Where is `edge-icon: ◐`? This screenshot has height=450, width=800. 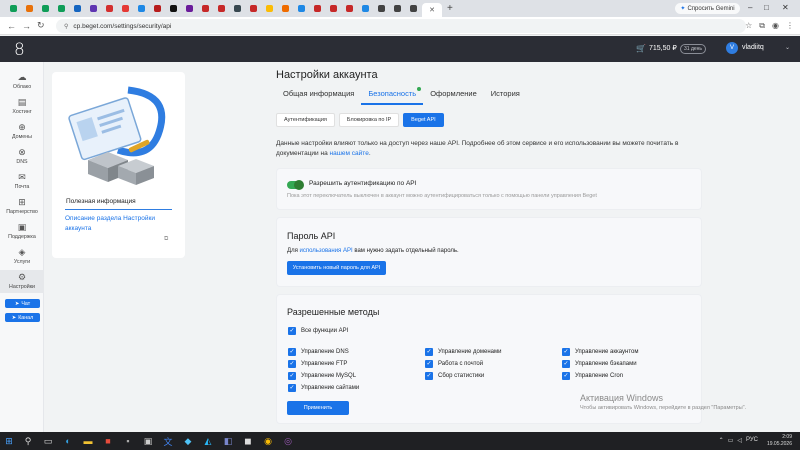 edge-icon: ◐ is located at coordinates (68, 441).